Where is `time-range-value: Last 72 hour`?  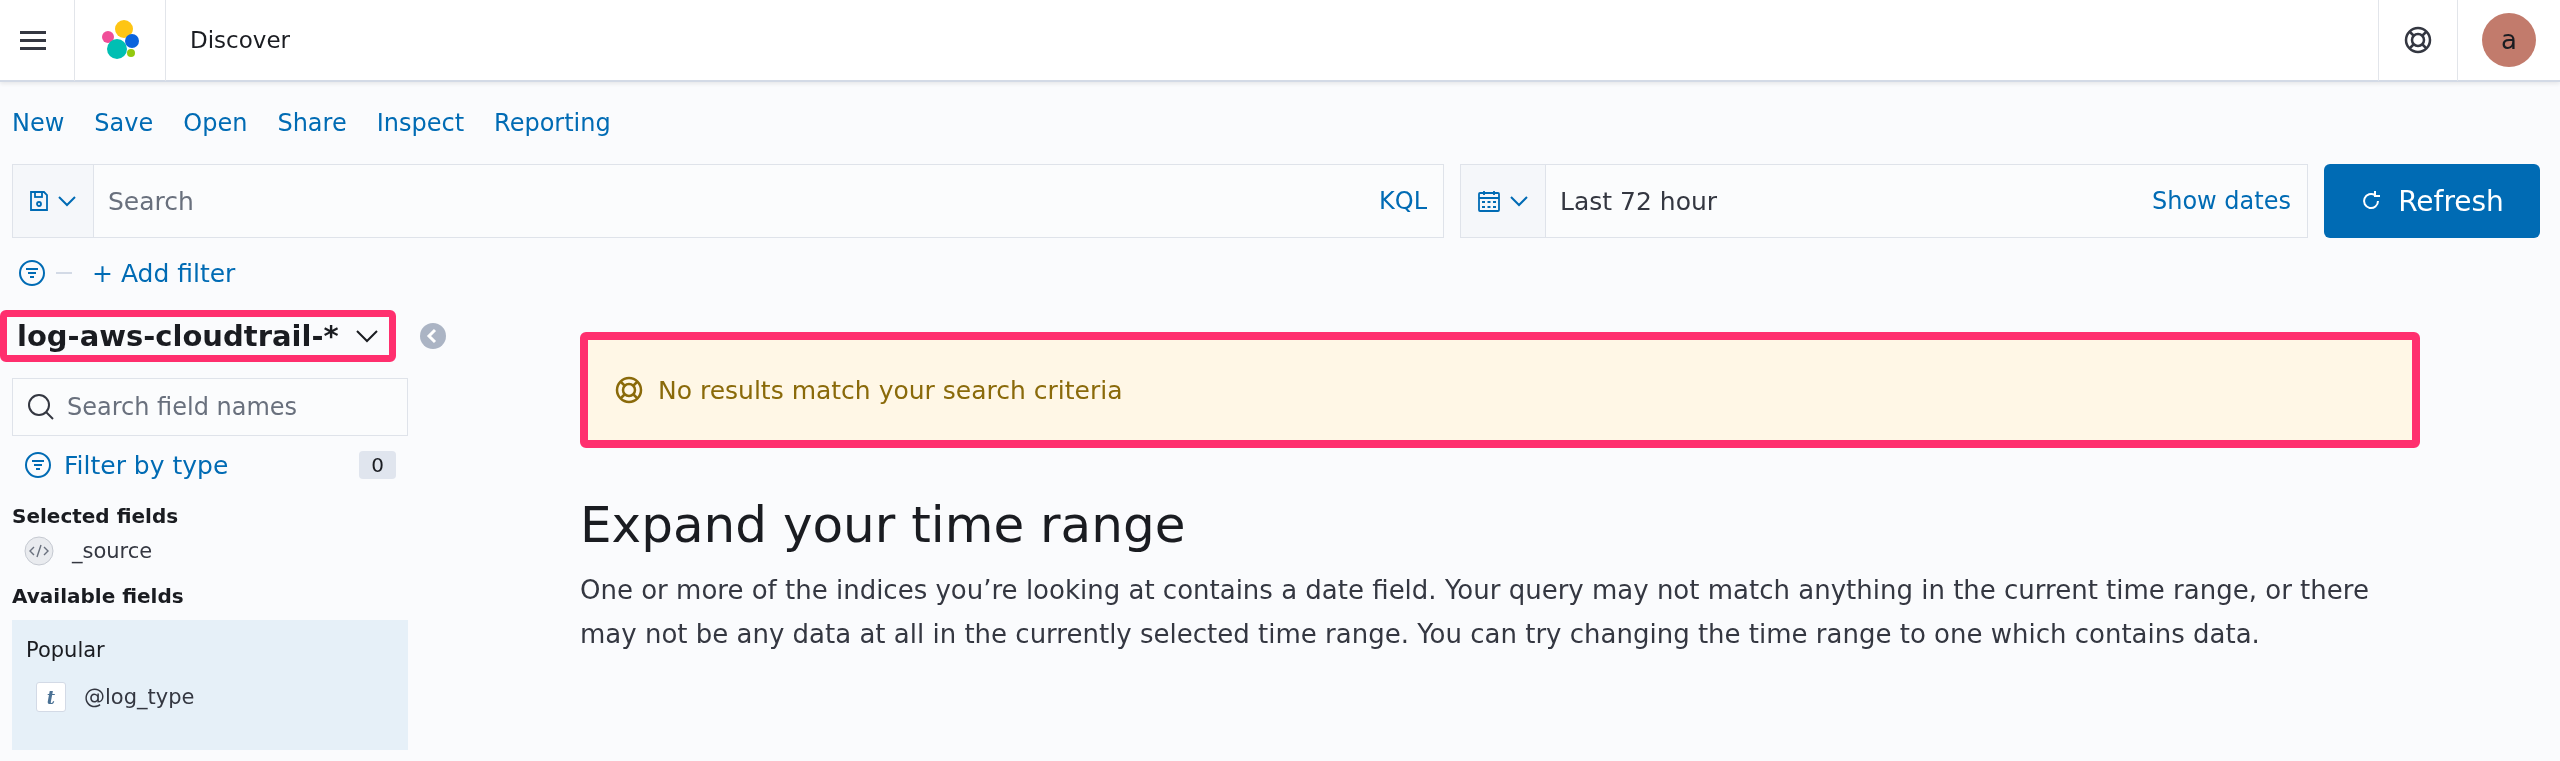 time-range-value: Last 72 hour is located at coordinates (1841, 201).